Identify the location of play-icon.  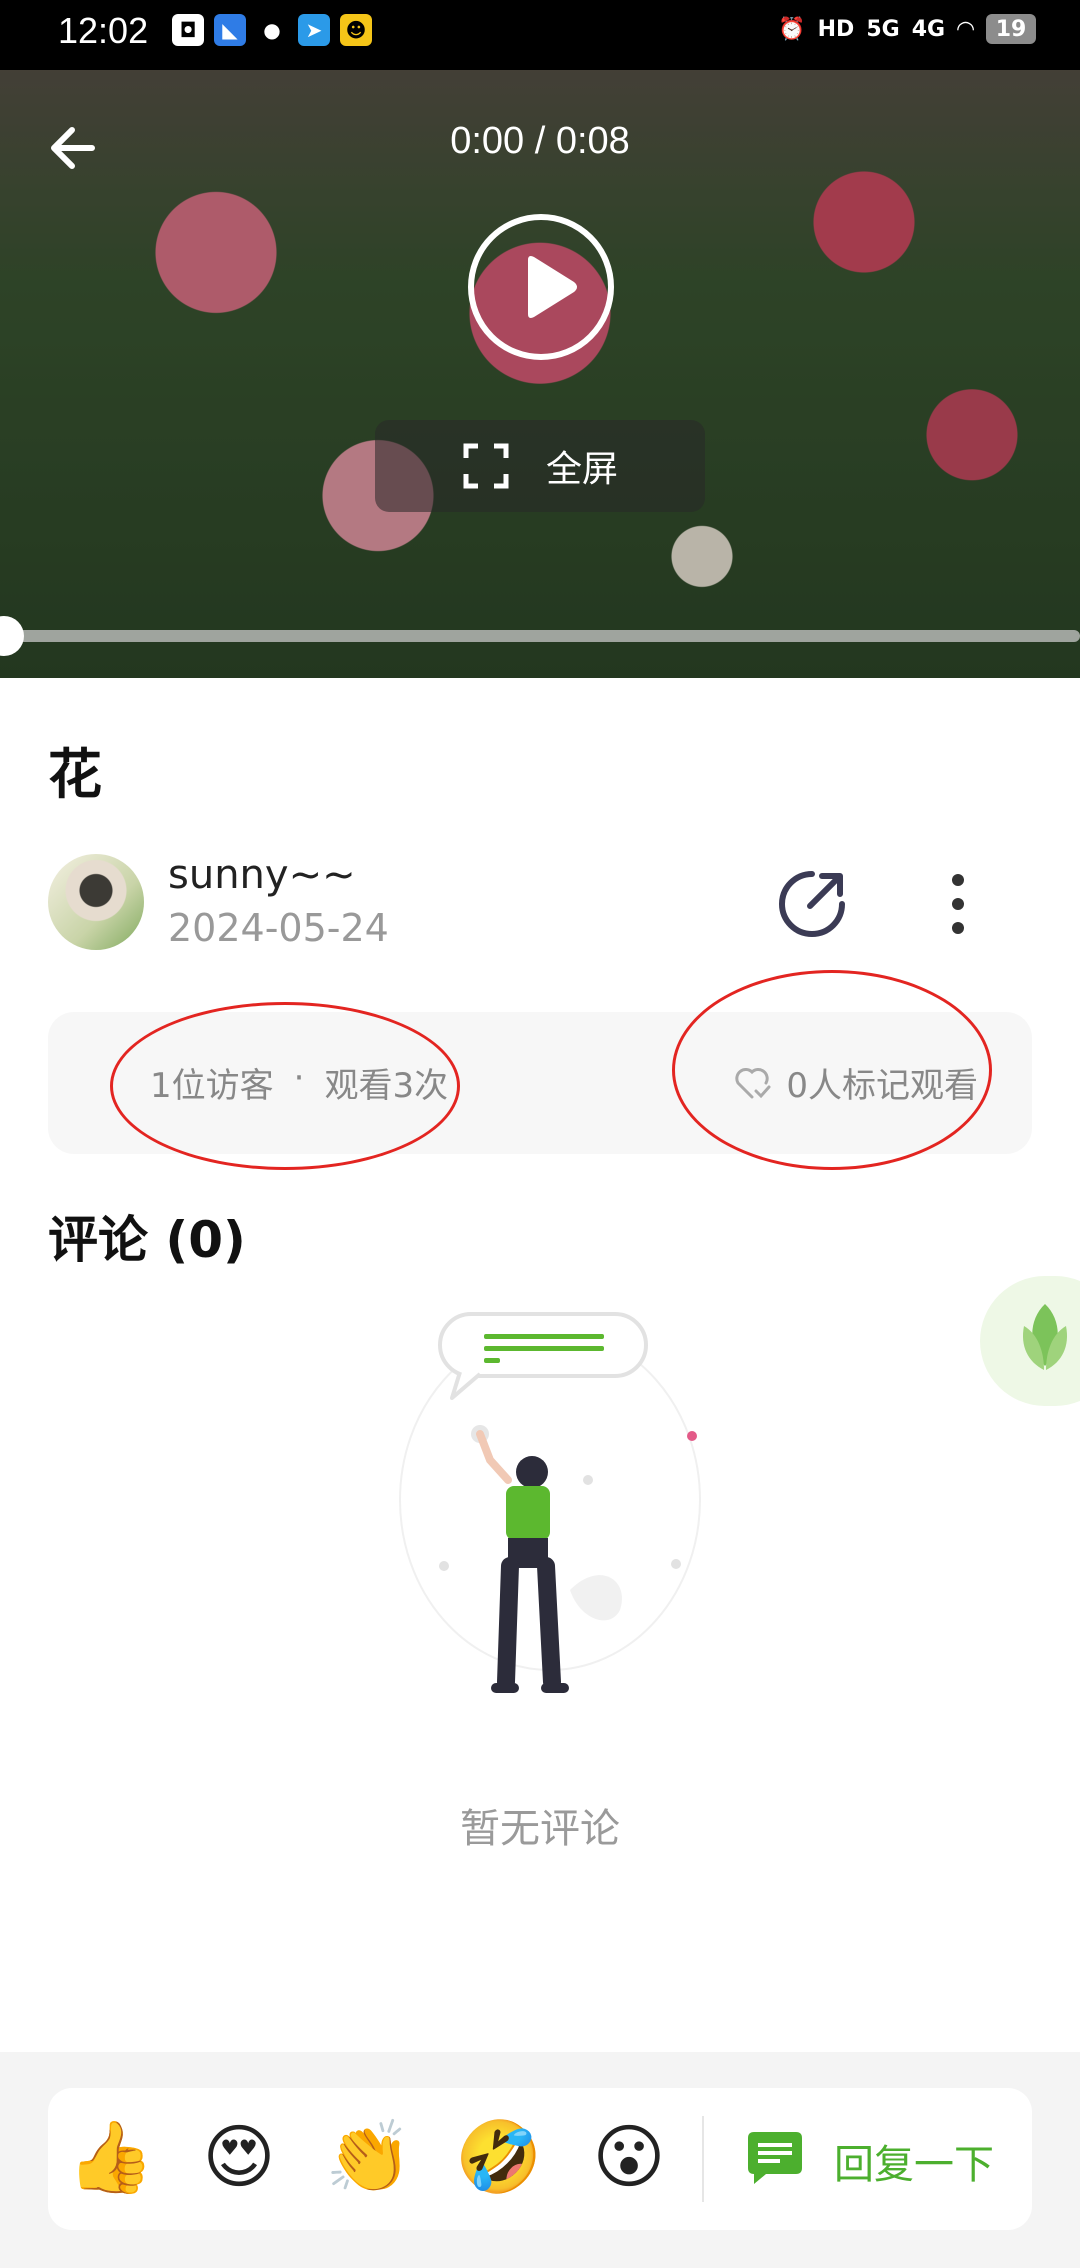
(552, 287).